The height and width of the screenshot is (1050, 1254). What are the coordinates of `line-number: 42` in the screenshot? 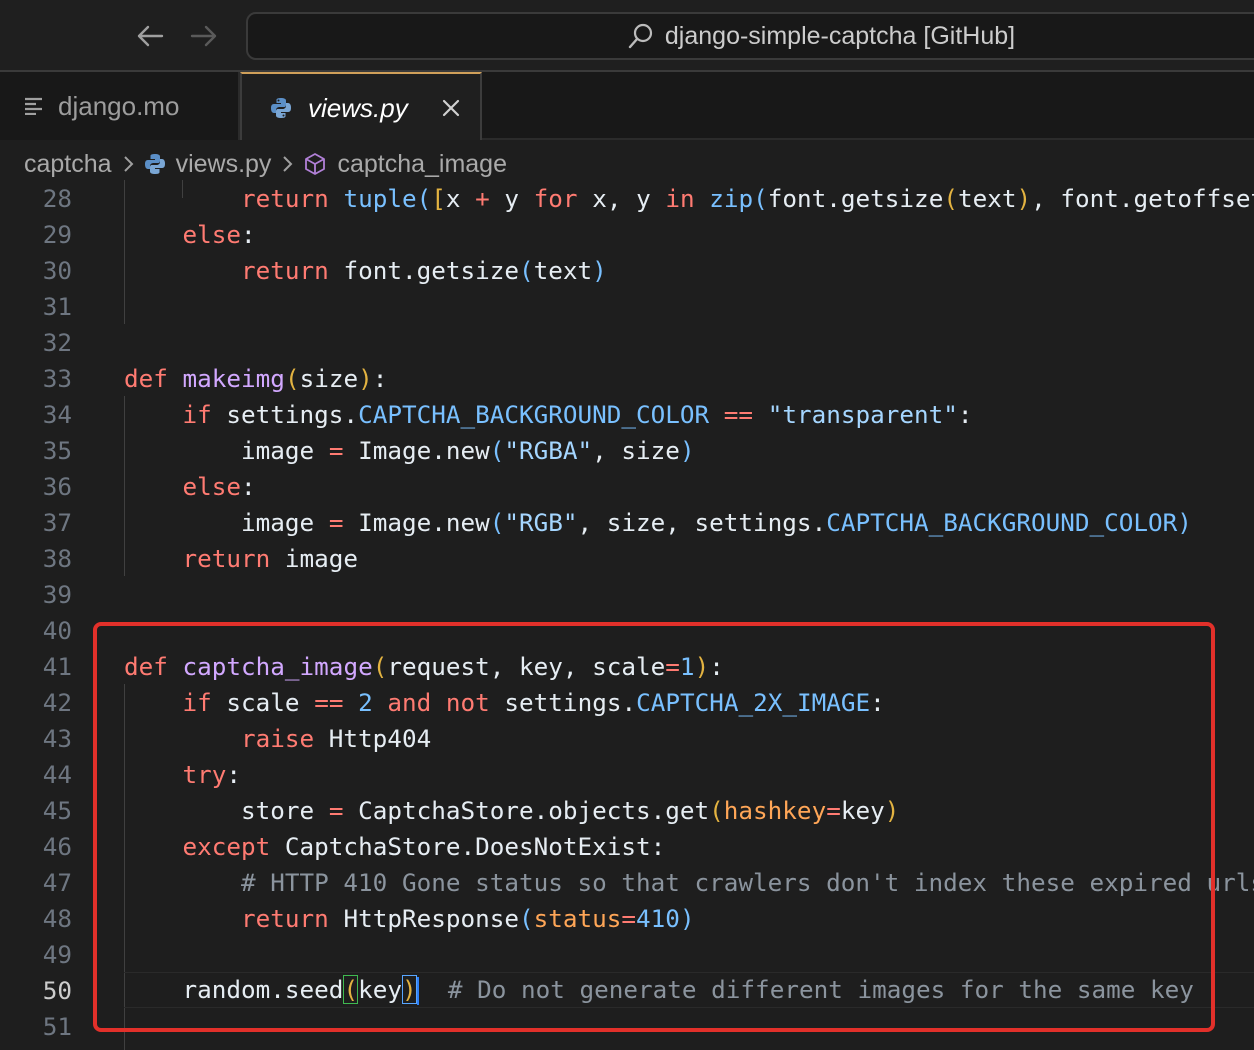 It's located at (57, 702).